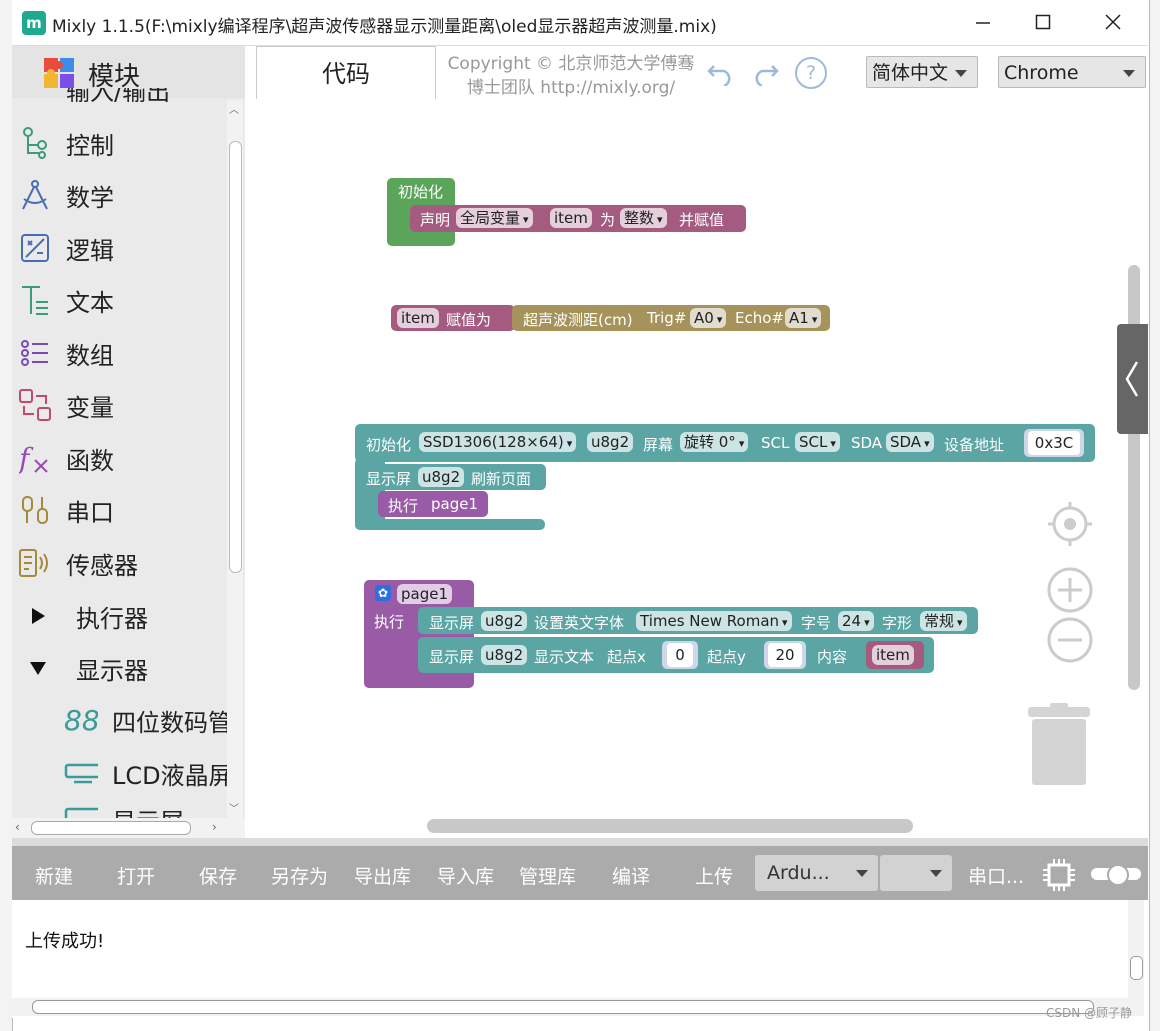 The height and width of the screenshot is (1031, 1160). Describe the element at coordinates (17, 827) in the screenshot. I see `scroll-left-arrow-icon: ‹` at that location.